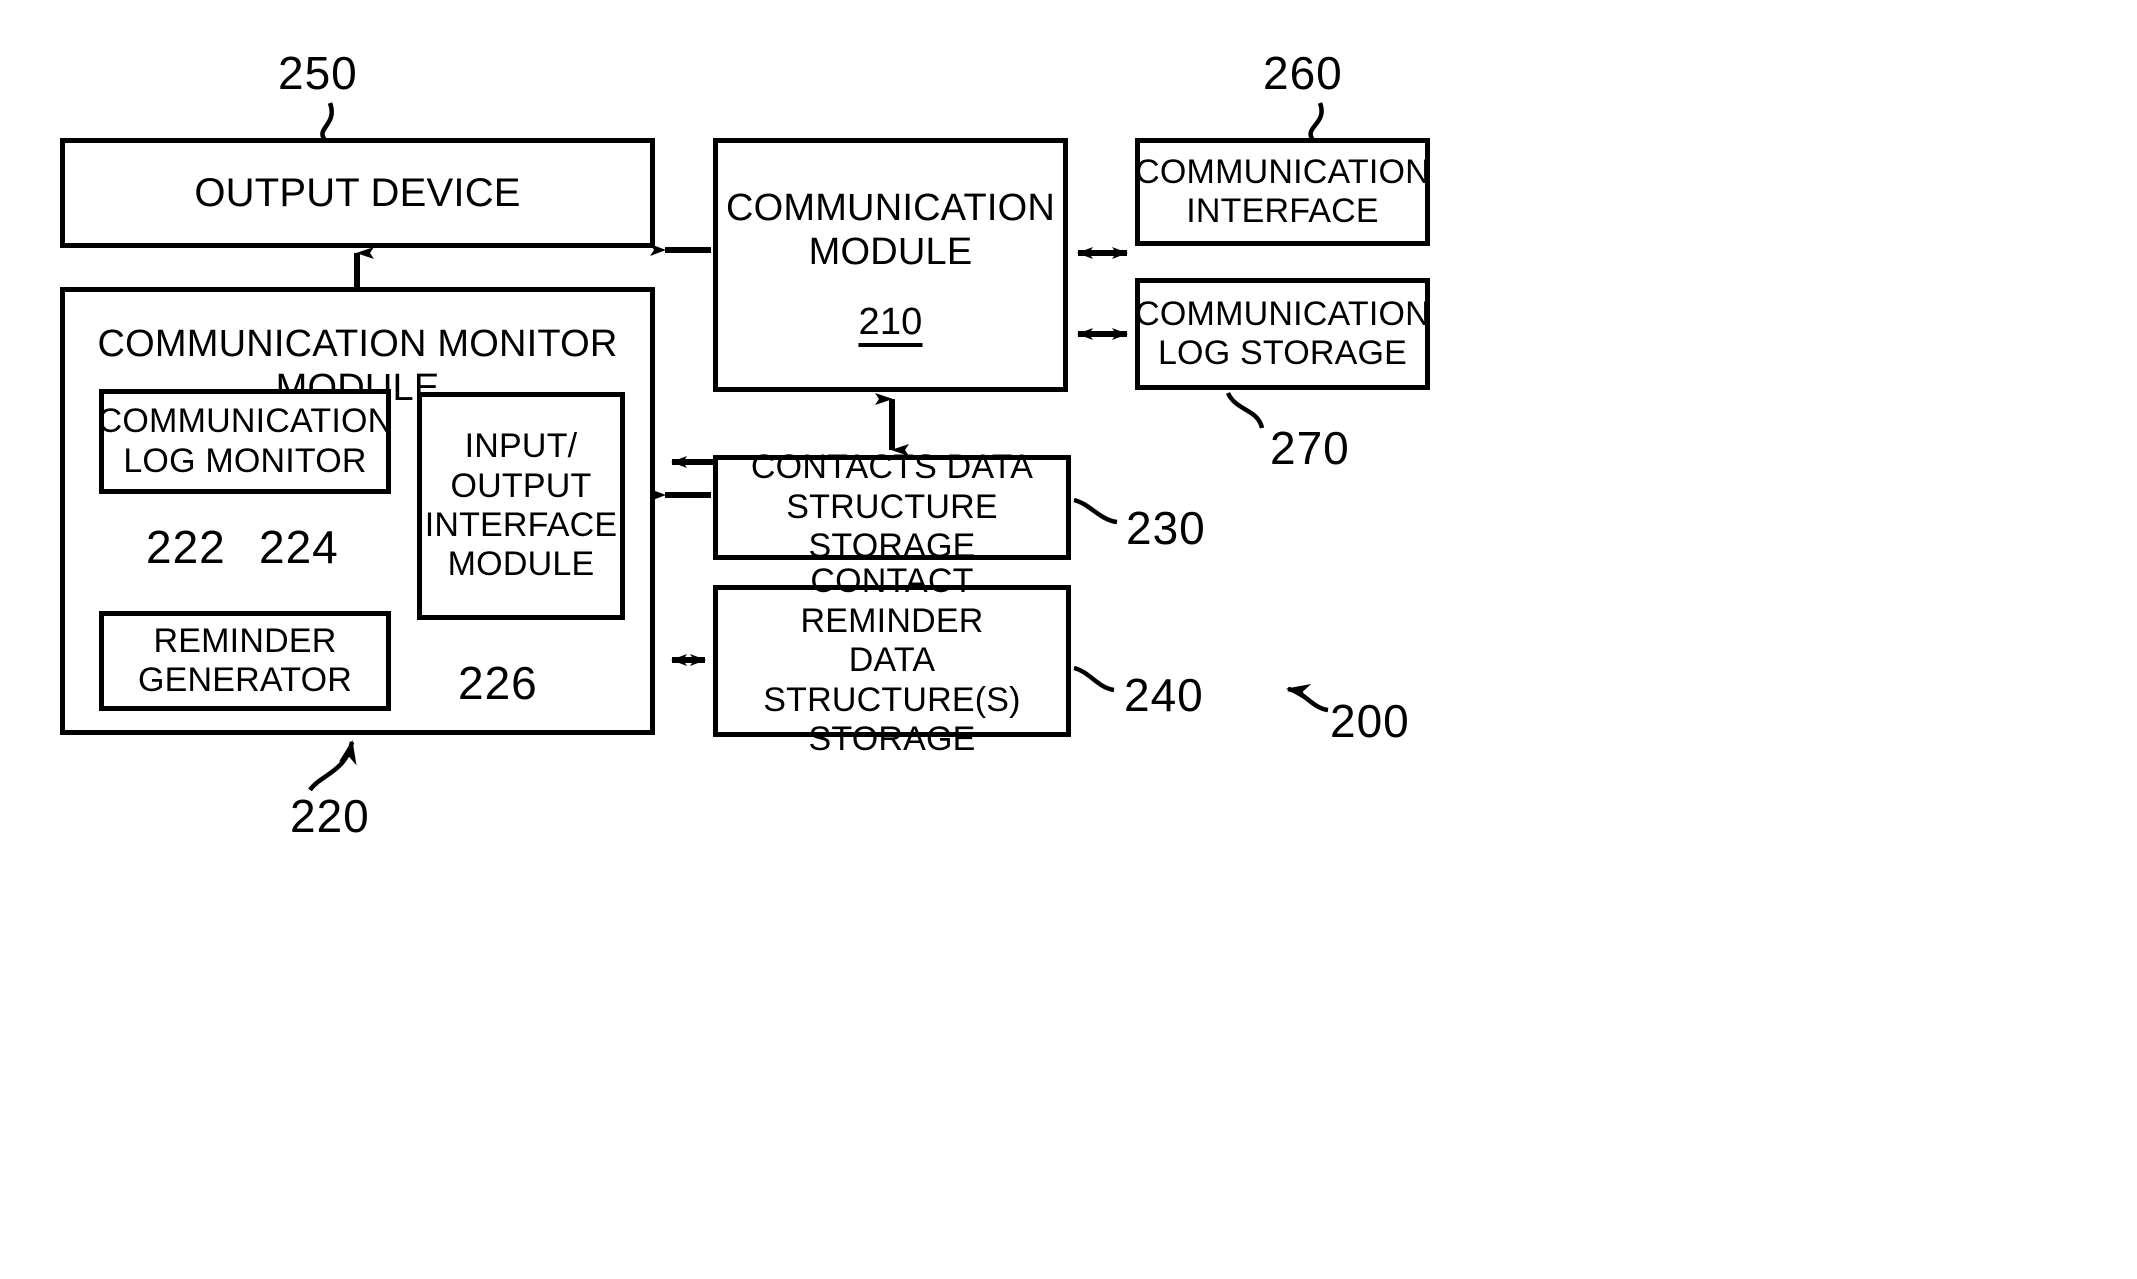  What do you see at coordinates (299, 547) in the screenshot?
I see `reference-numeral-224: 224` at bounding box center [299, 547].